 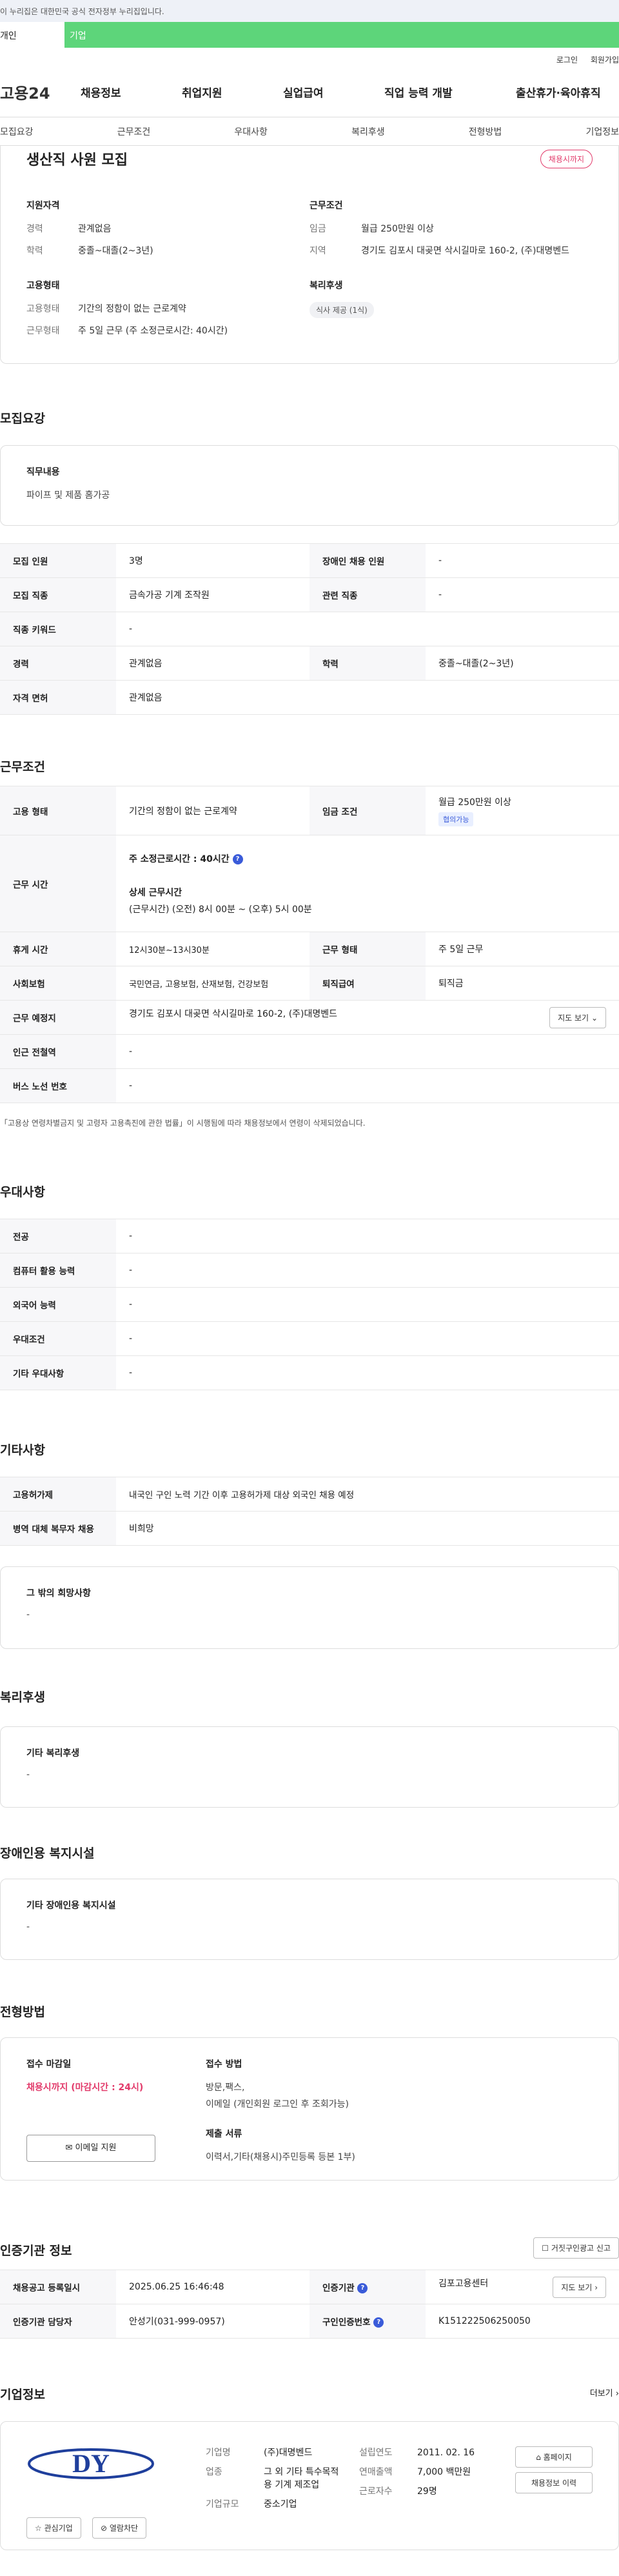 I want to click on signup-link: 회원가입, so click(x=605, y=60).